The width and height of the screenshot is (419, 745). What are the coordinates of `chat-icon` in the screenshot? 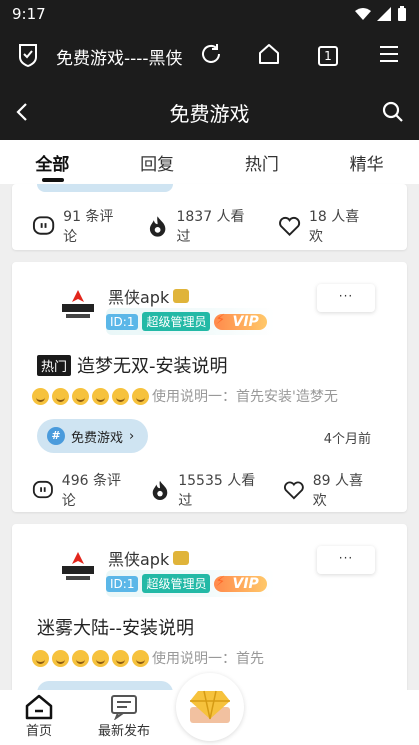 It's located at (124, 707).